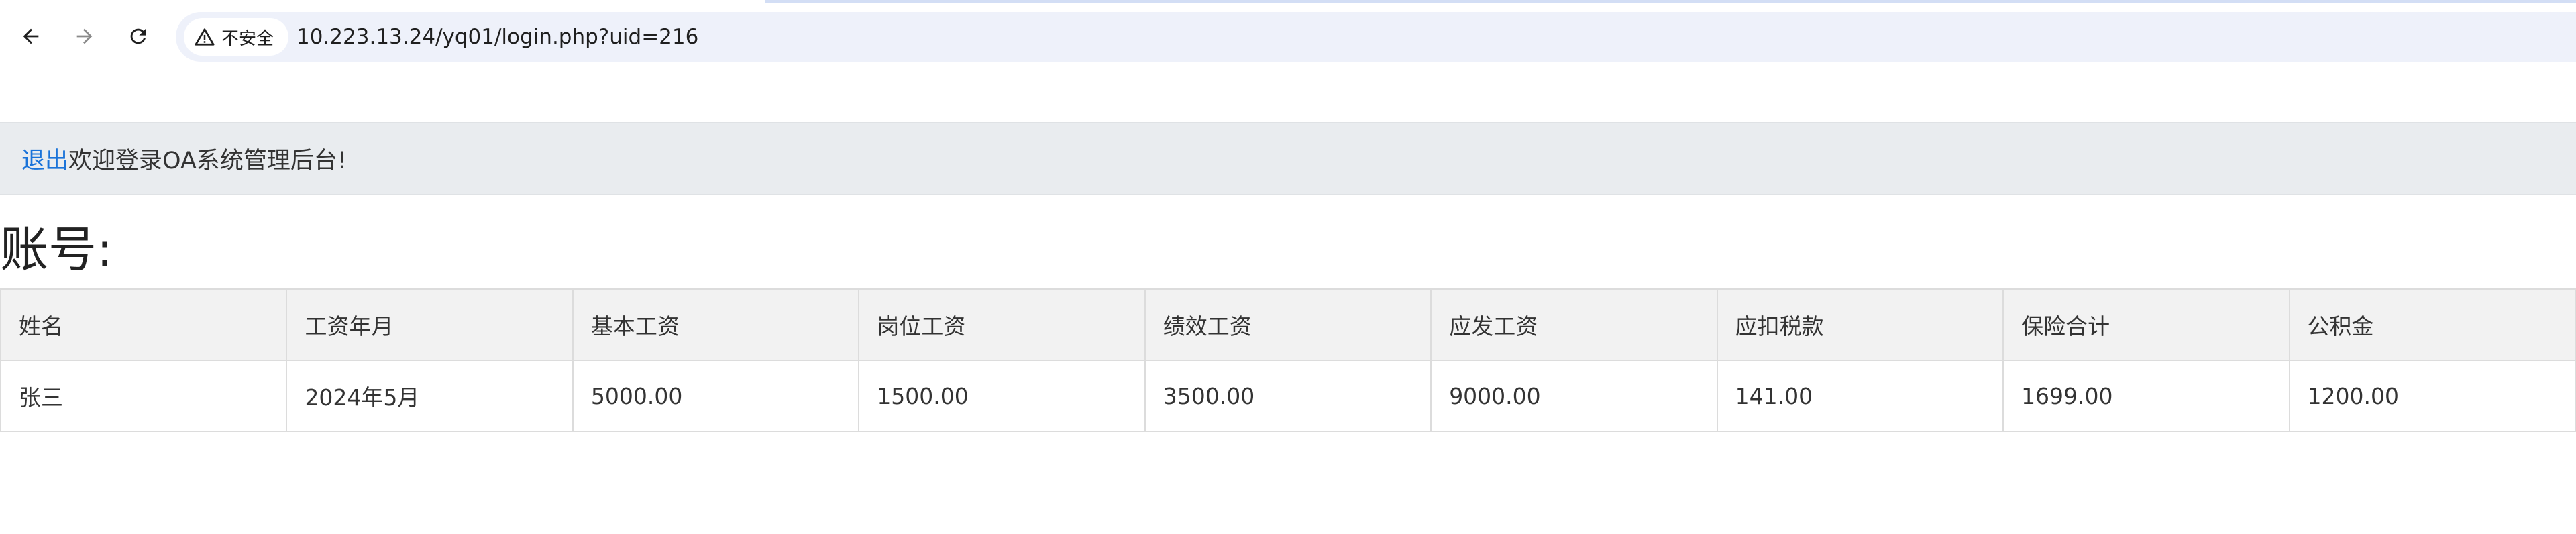  Describe the element at coordinates (2432, 324) in the screenshot. I see `column-header-housing-fund: 公积金` at that location.